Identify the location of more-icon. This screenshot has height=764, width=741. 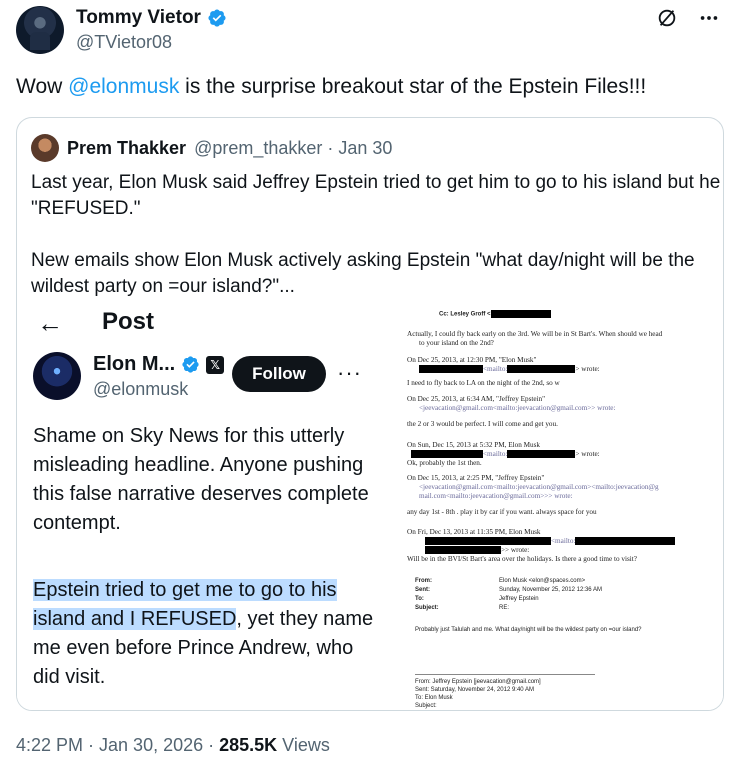
(709, 18).